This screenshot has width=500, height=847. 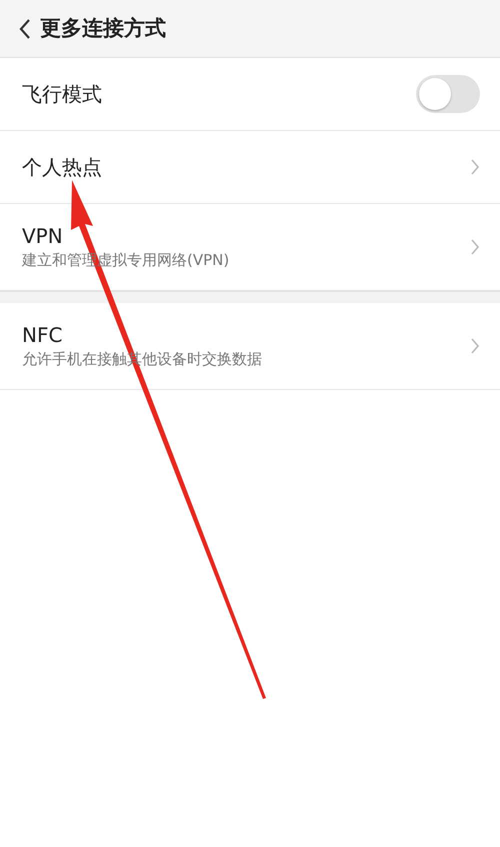 What do you see at coordinates (62, 167) in the screenshot?
I see `row-title: 个人热点` at bounding box center [62, 167].